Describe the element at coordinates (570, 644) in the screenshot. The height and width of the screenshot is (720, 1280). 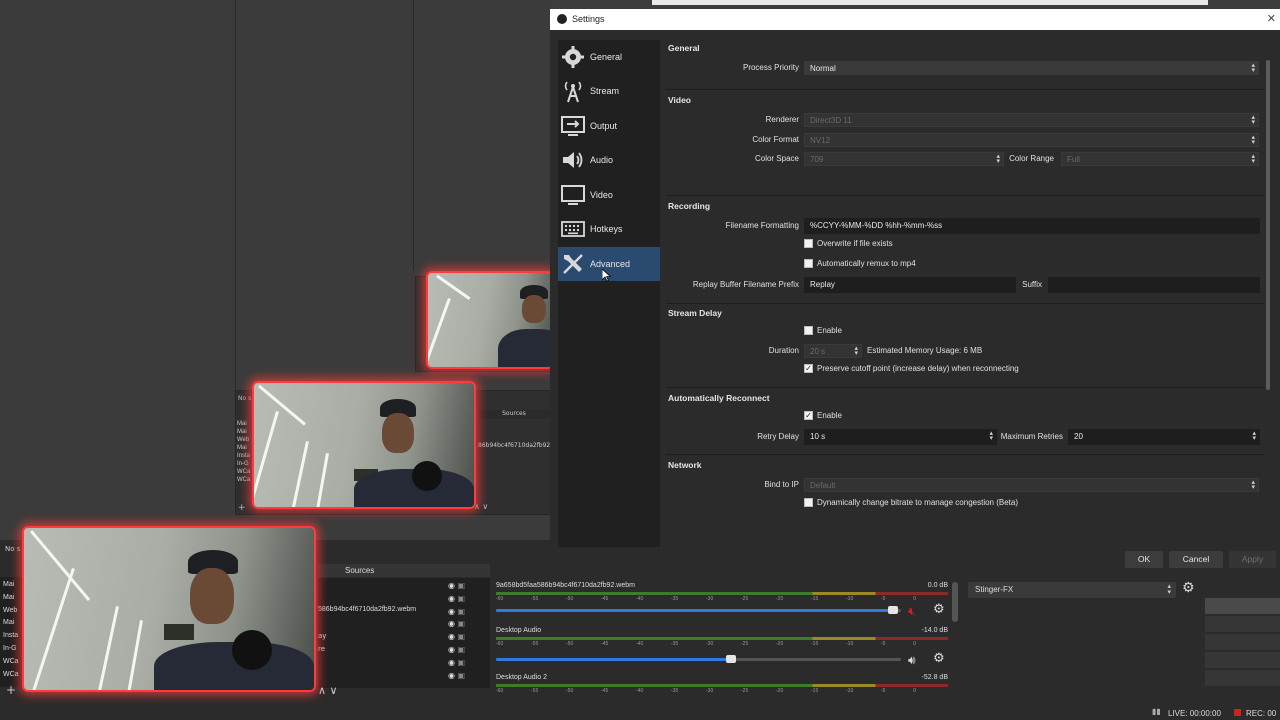
I see `meter-tick-label: -50` at that location.